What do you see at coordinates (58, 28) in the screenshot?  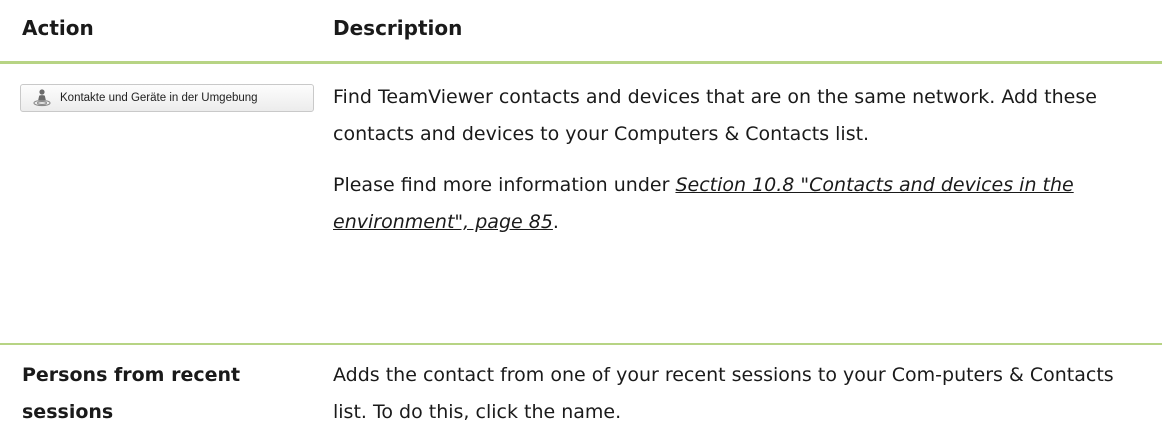 I see `header-action: Action` at bounding box center [58, 28].